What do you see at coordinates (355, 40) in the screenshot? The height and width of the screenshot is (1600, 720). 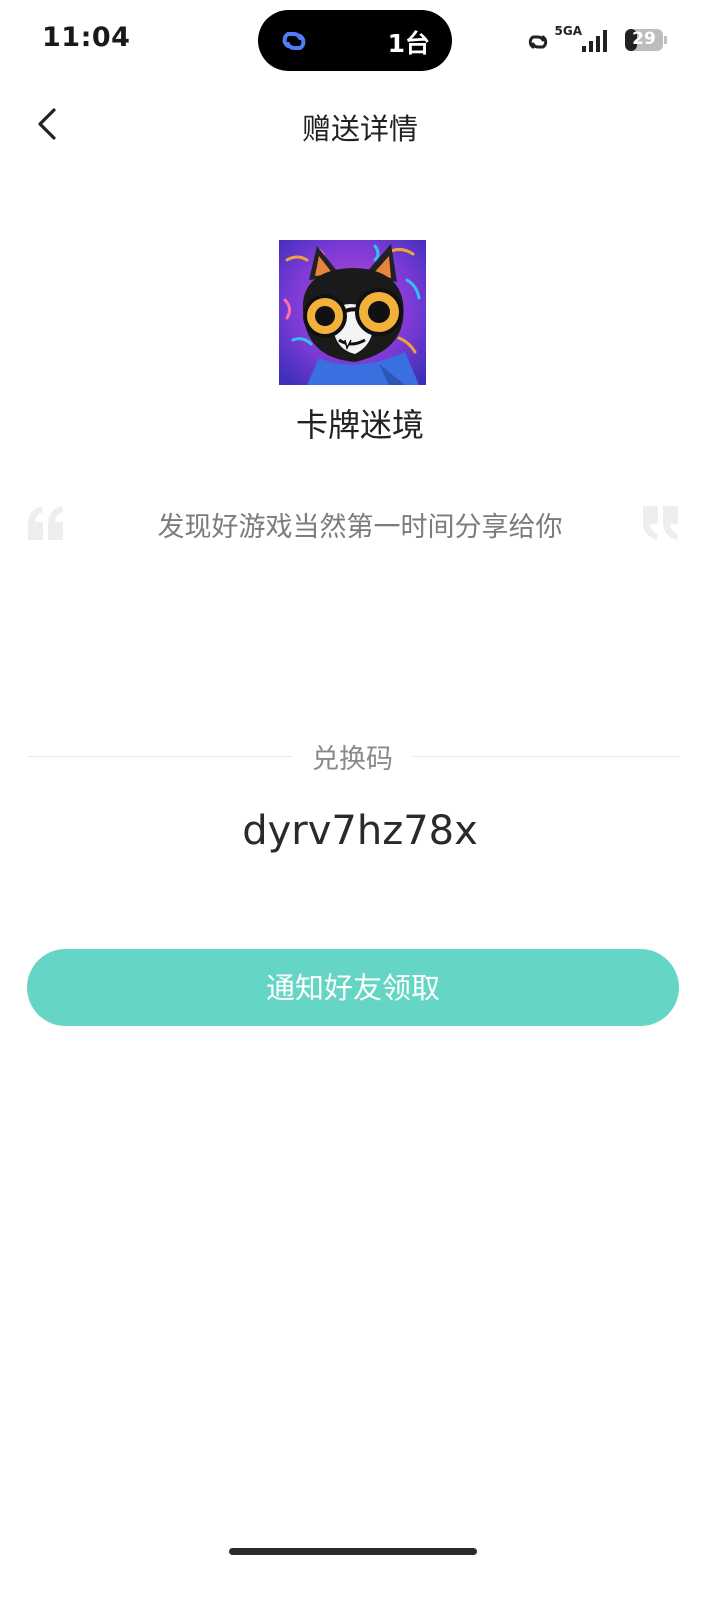 I see `dynamic-island: 1台` at bounding box center [355, 40].